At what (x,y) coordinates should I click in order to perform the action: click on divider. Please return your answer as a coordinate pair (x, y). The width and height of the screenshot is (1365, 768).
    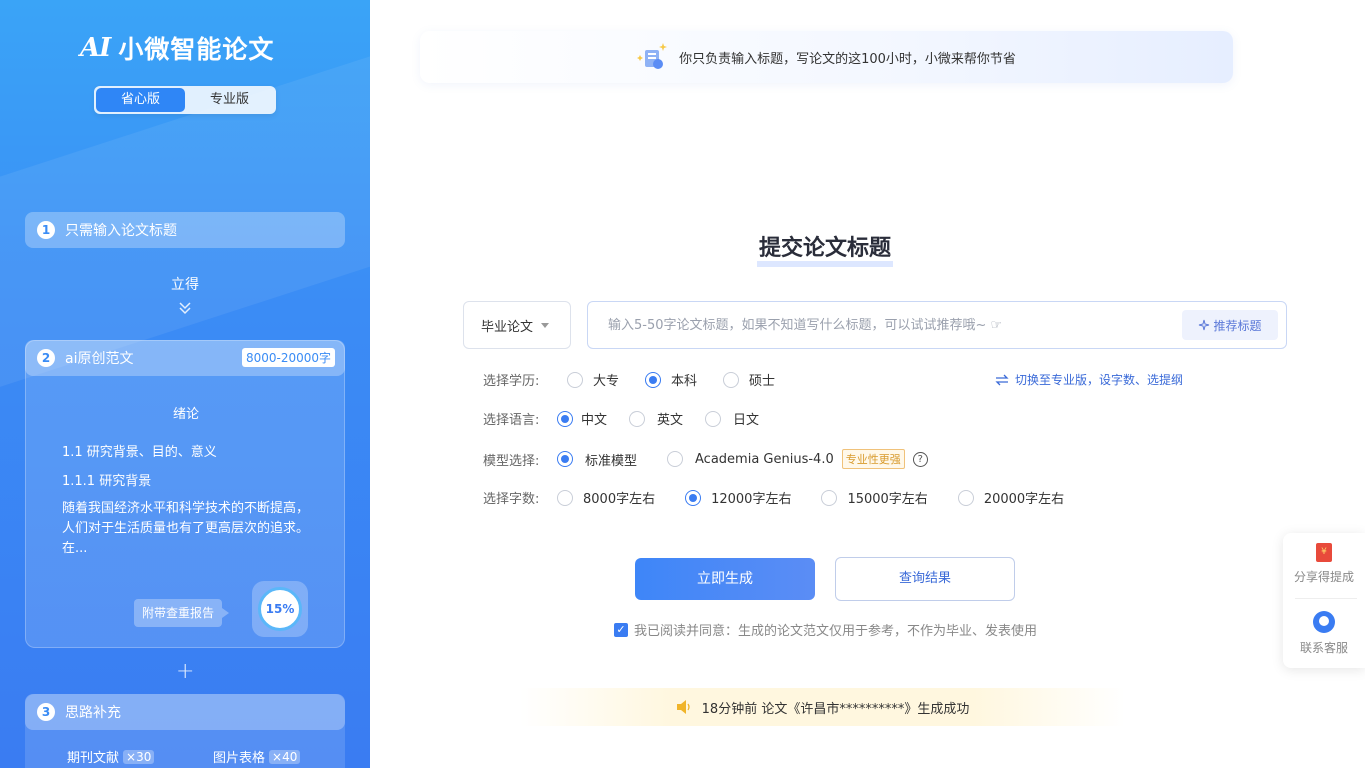
    Looking at the image, I should click on (1326, 598).